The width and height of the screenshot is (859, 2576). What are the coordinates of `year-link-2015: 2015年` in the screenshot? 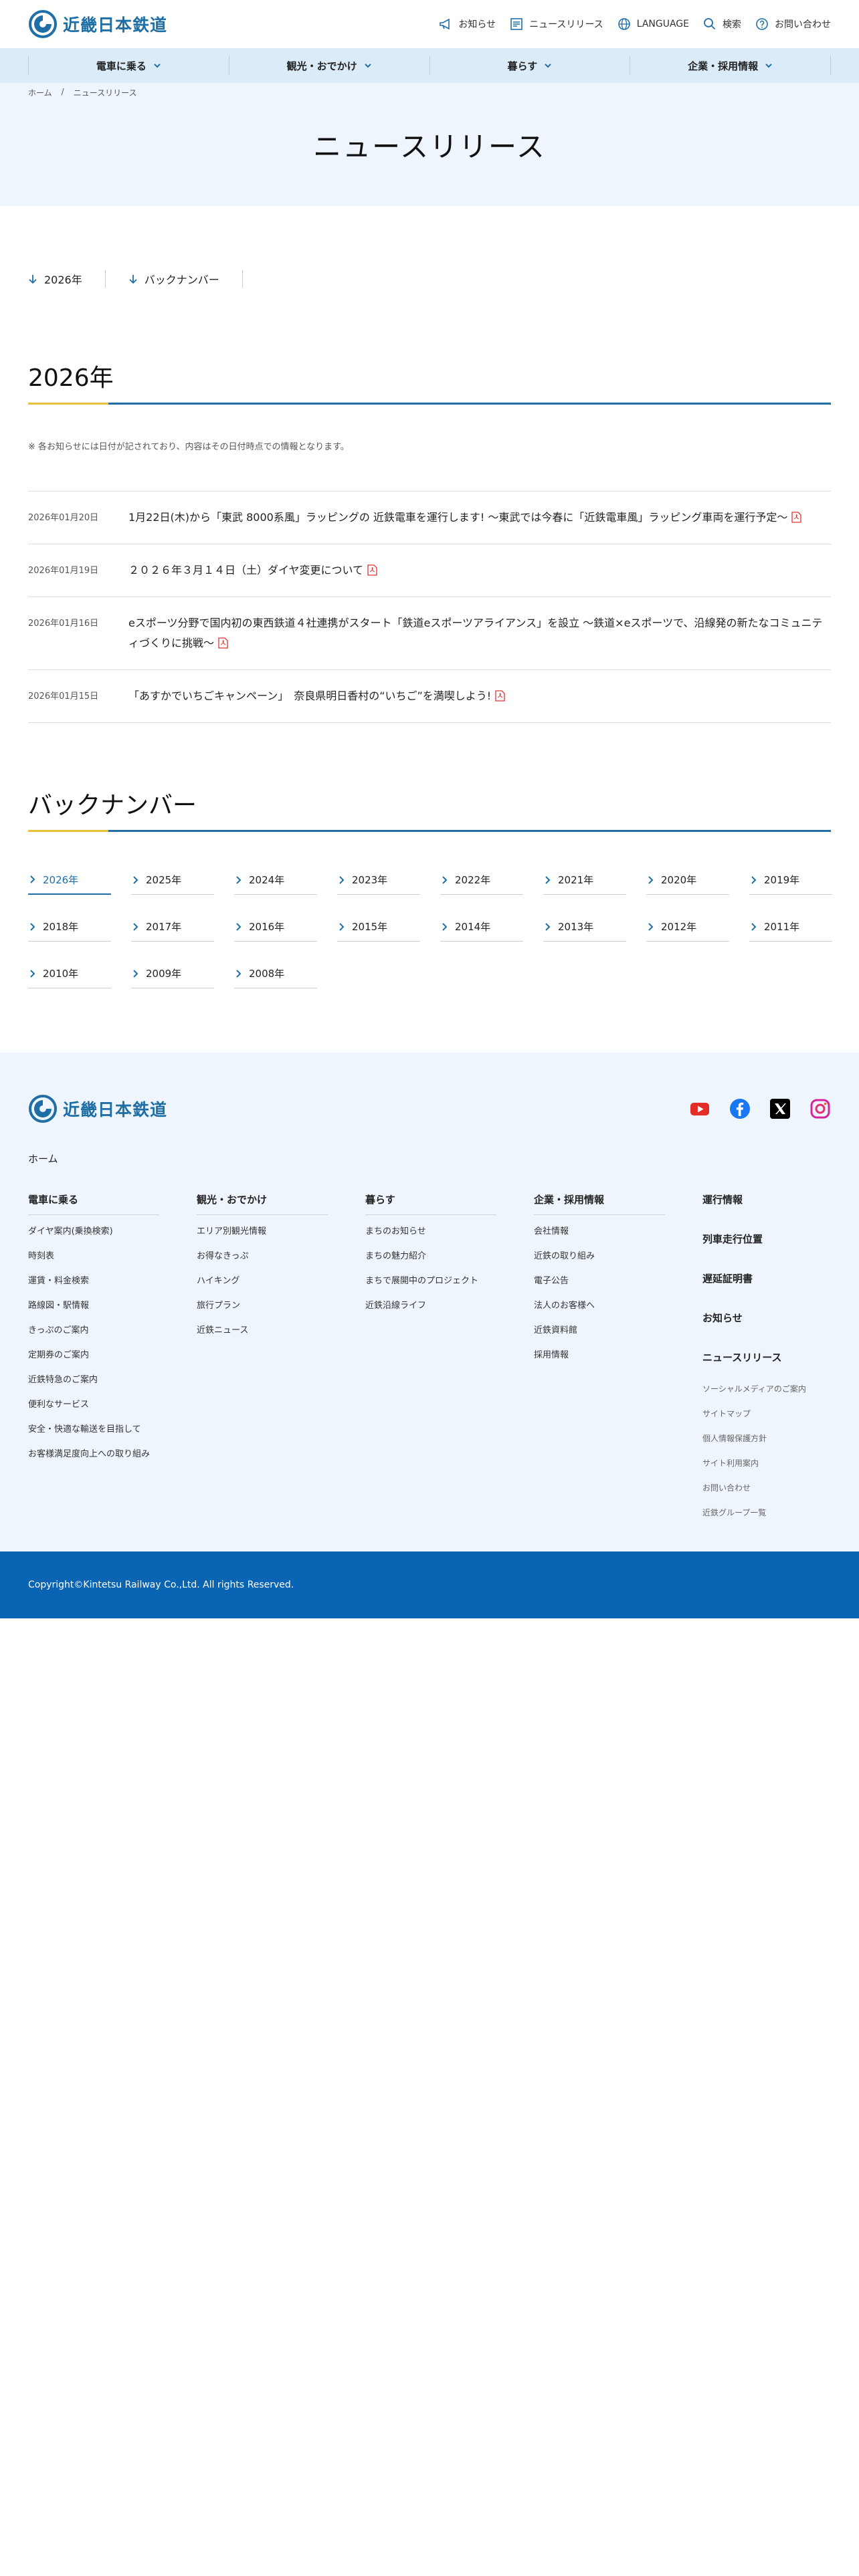 It's located at (378, 927).